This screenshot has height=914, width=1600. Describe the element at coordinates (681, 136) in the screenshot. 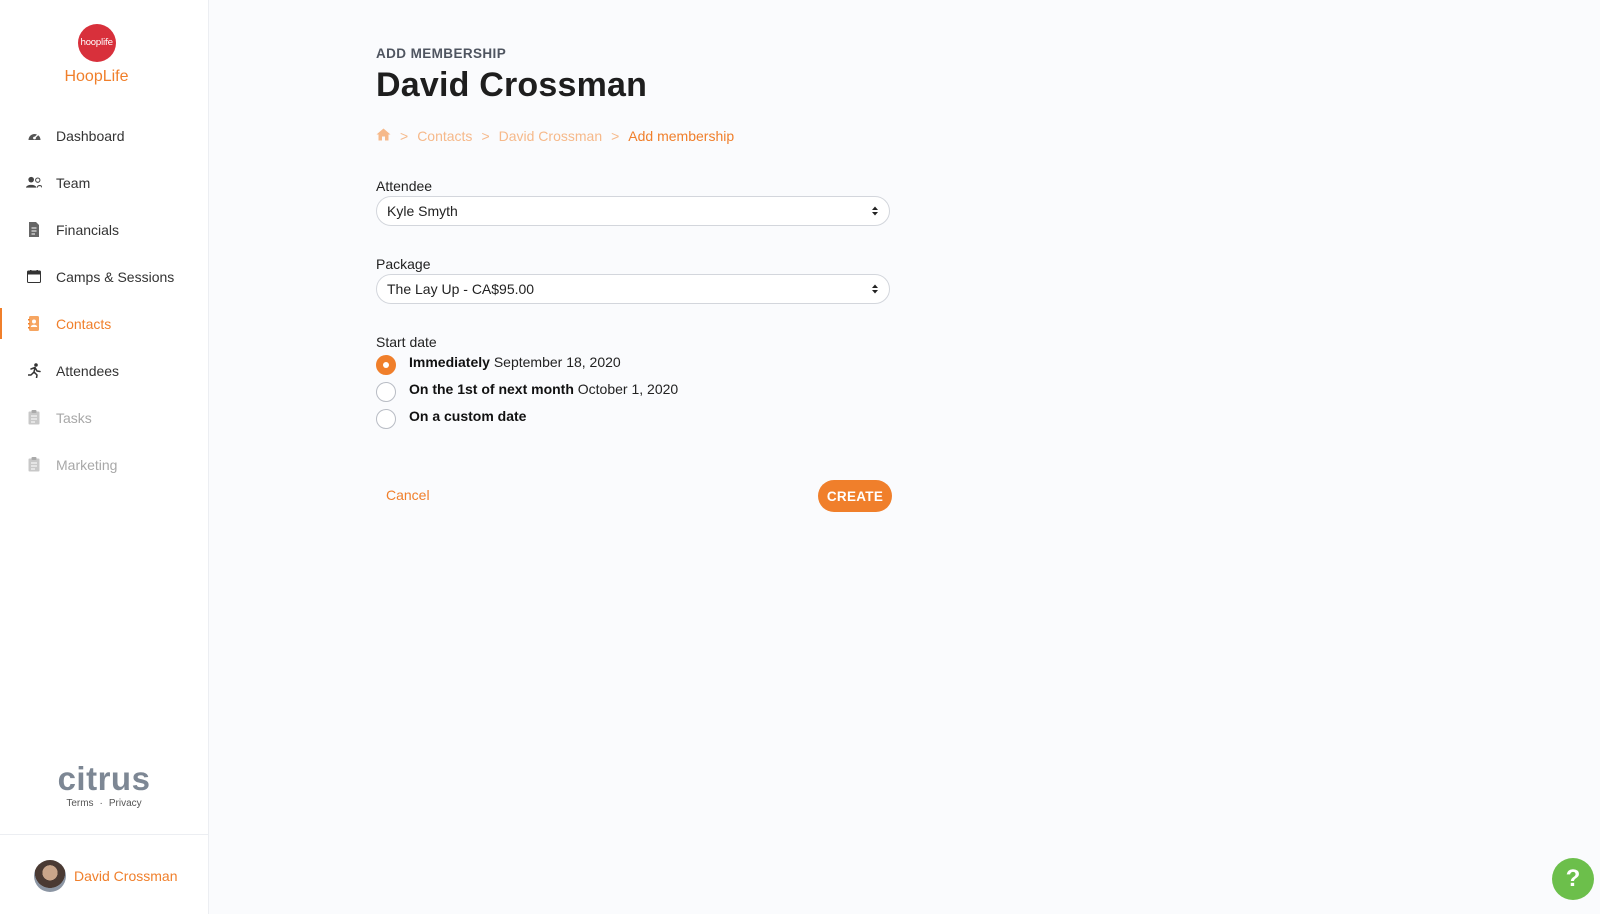

I see `breadcrumb-current: Add membership` at that location.